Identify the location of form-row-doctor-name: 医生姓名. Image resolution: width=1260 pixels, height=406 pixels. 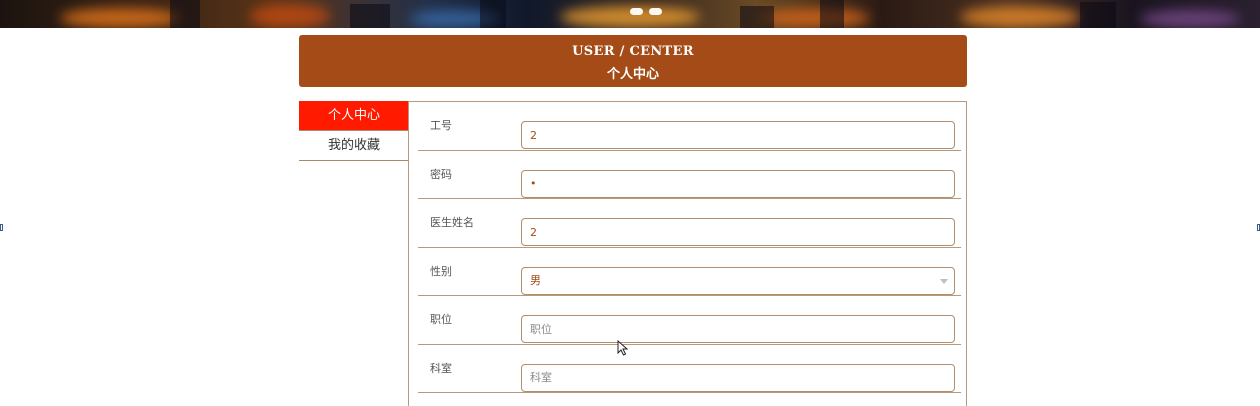
(689, 223).